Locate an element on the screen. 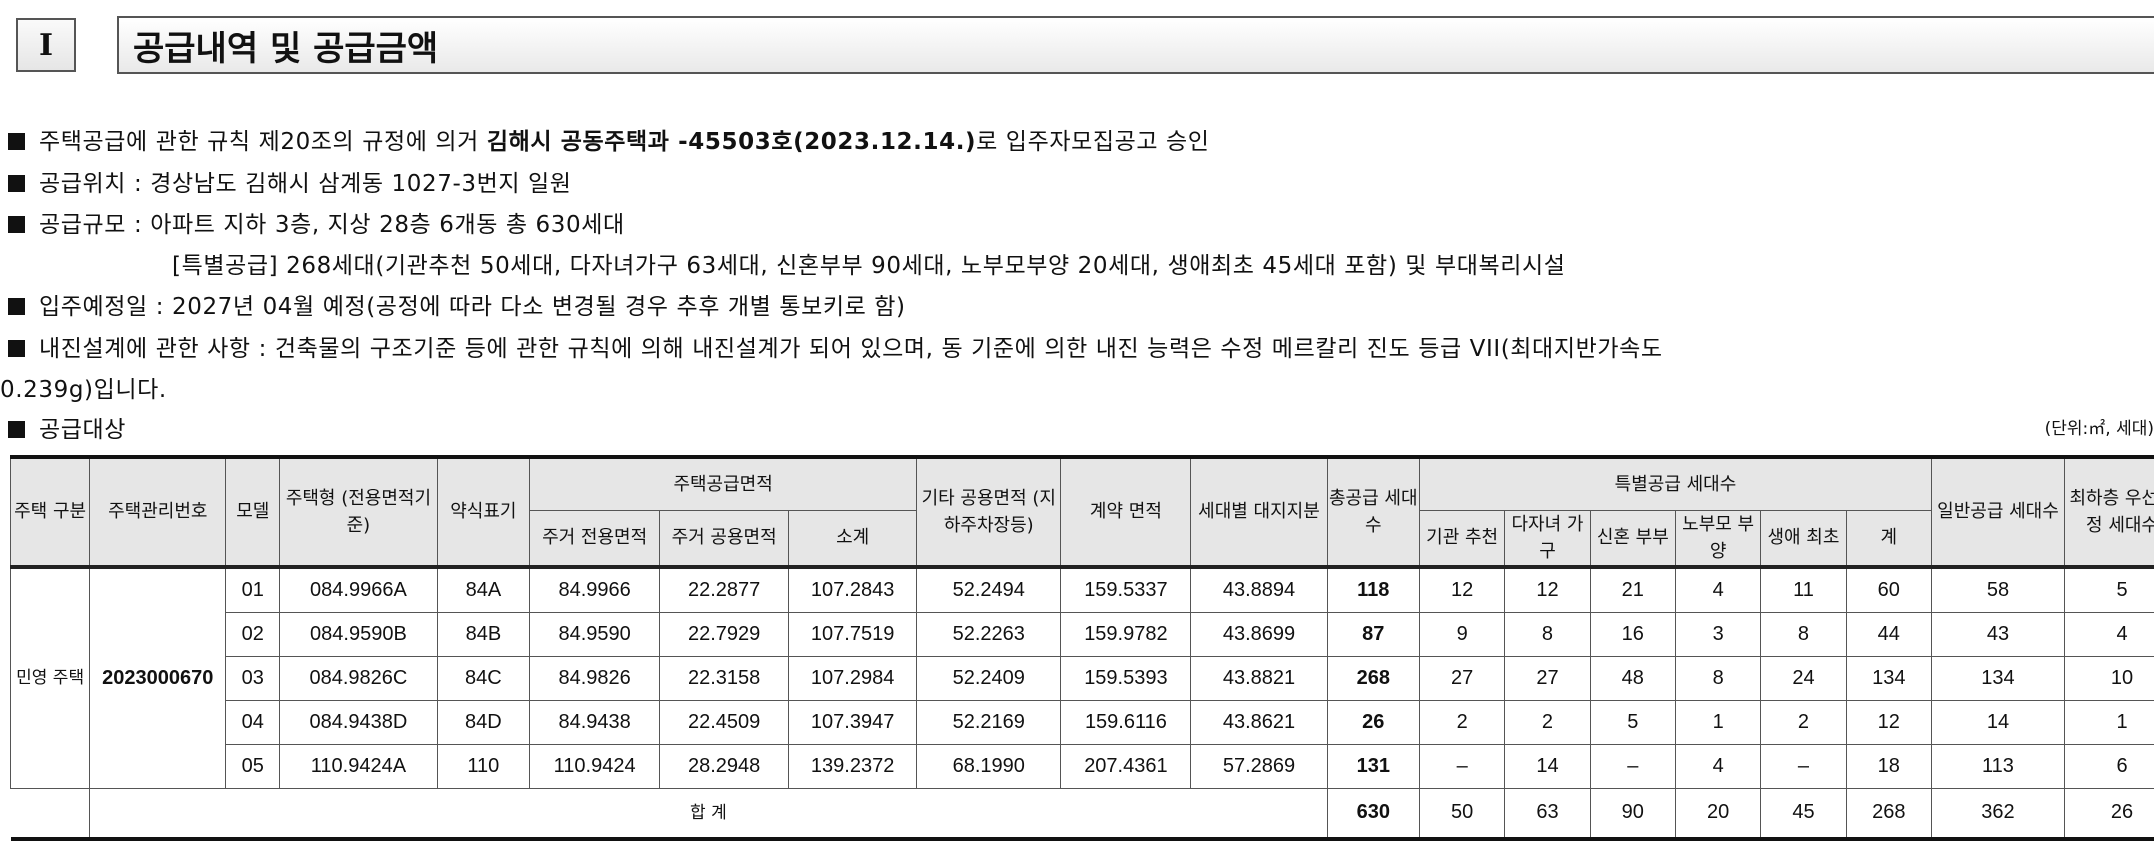  contract-cell: 207.4361 is located at coordinates (1126, 766).